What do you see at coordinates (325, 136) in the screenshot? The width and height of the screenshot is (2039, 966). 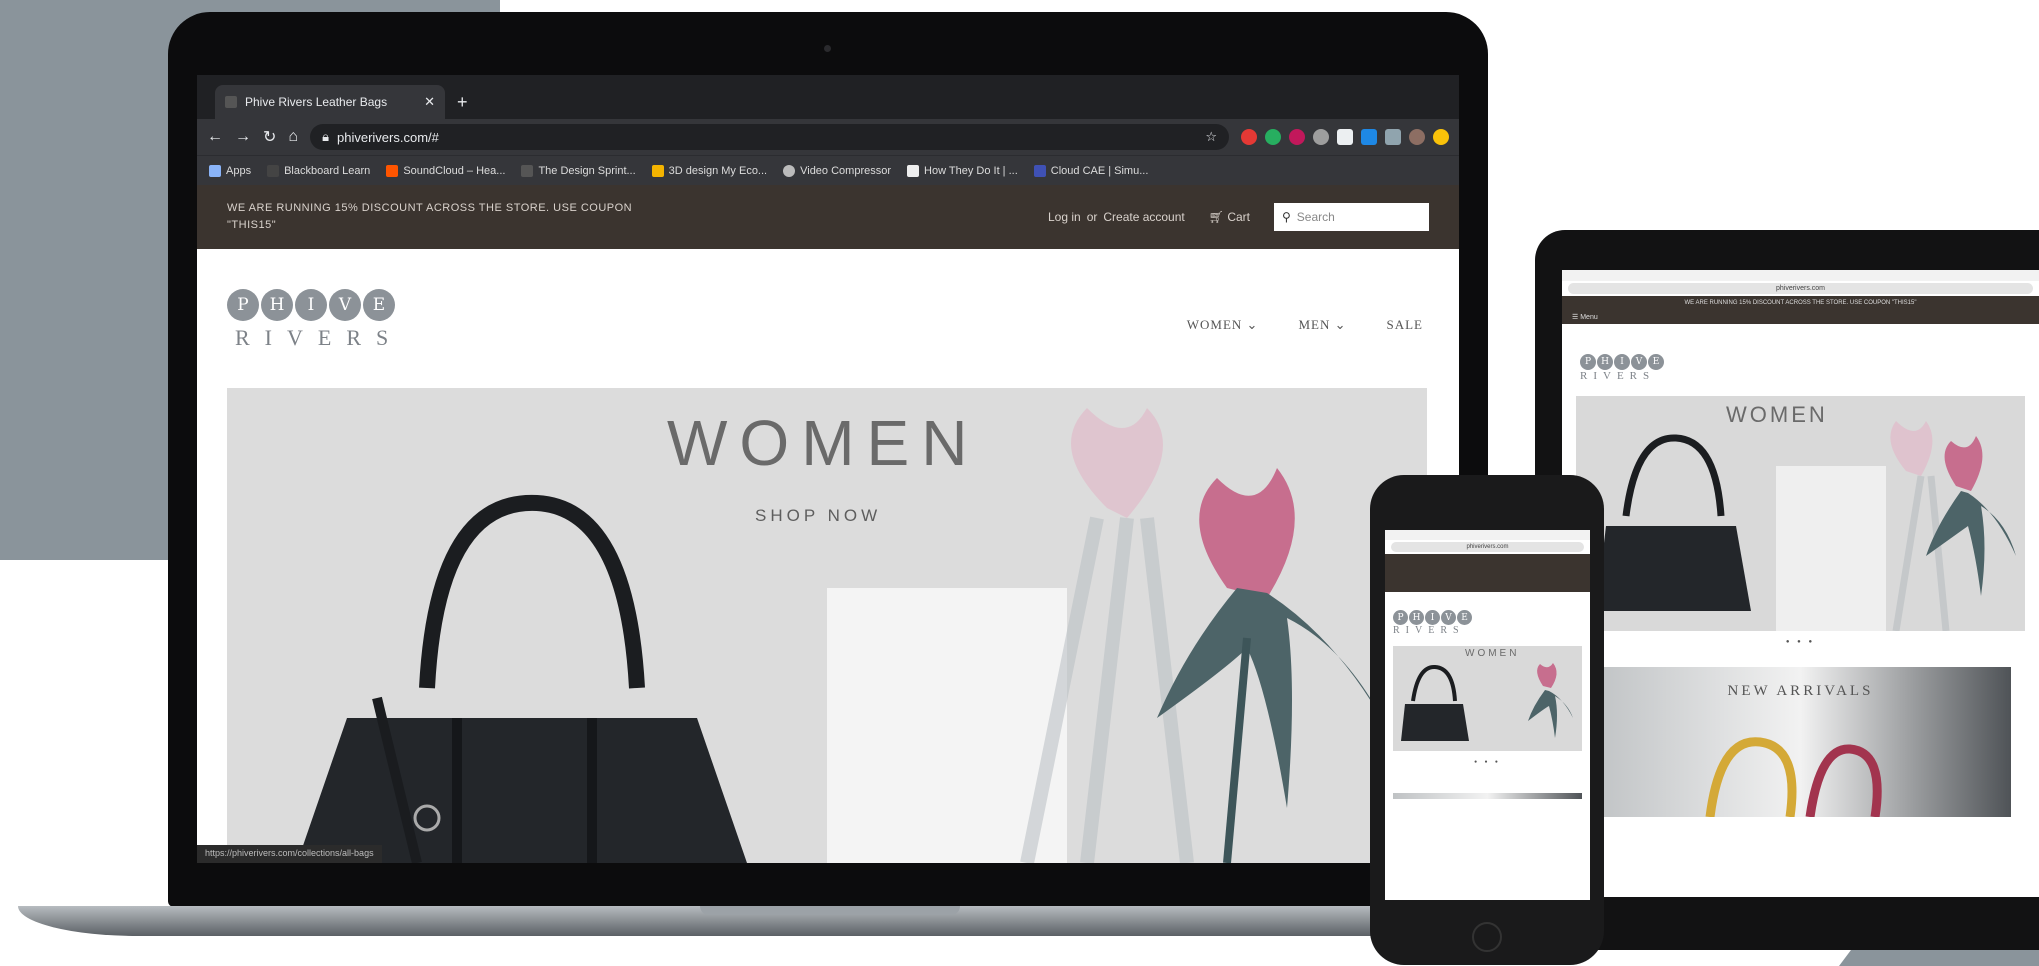 I see `lock-icon: 🔒︎` at bounding box center [325, 136].